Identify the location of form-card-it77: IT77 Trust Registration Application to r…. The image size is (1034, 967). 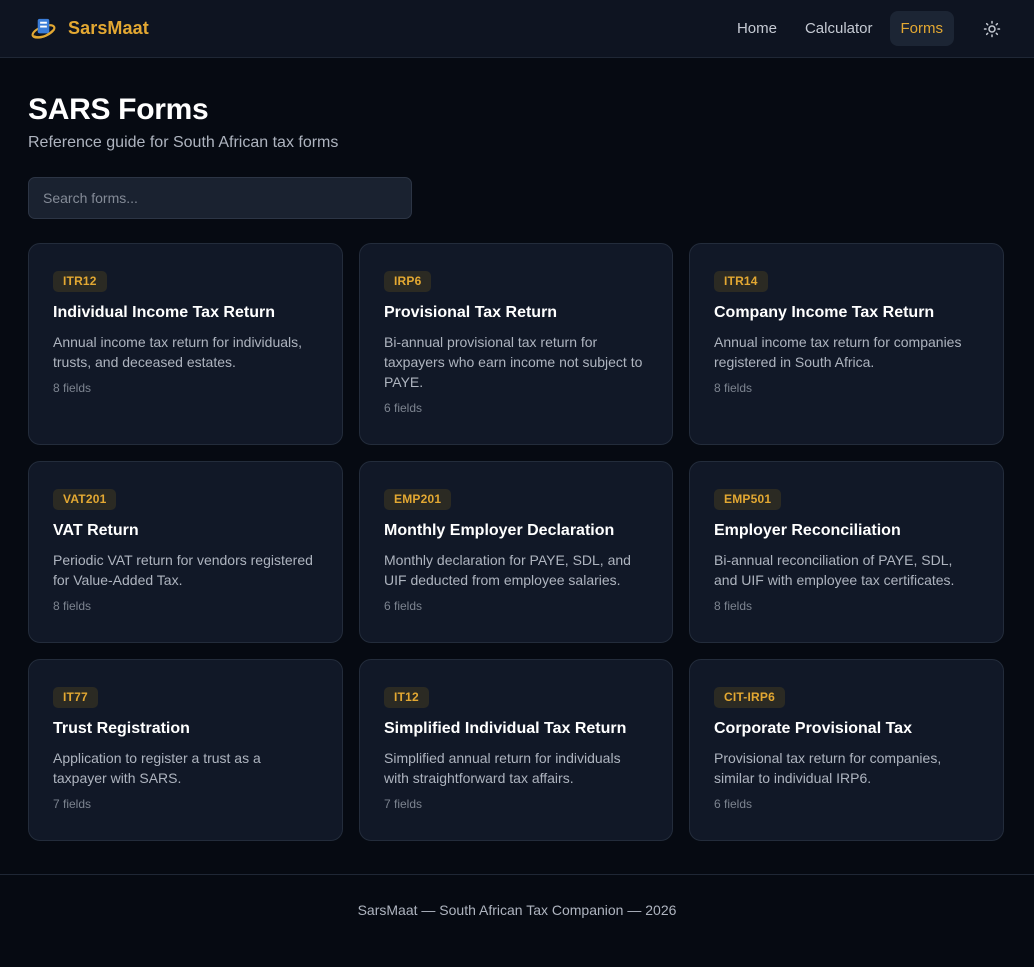
(185, 750).